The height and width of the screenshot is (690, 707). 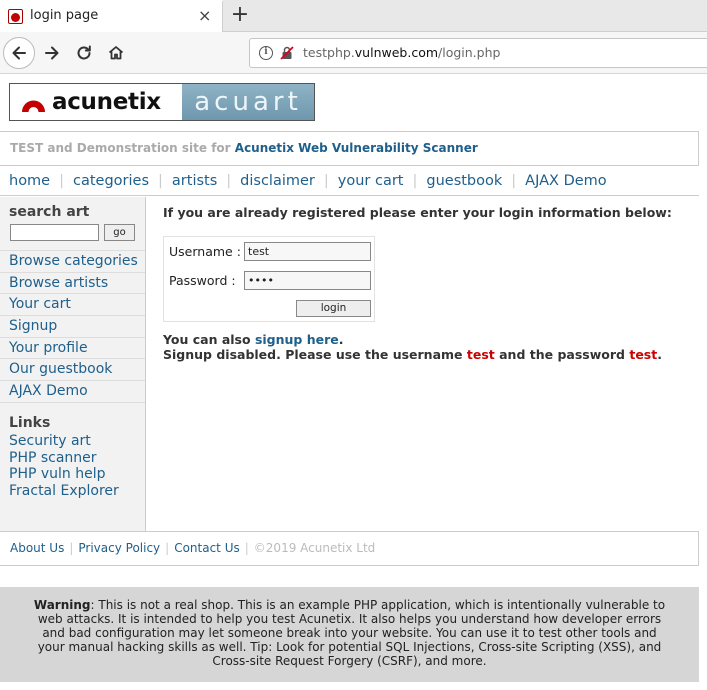 I want to click on browser-tab: login page ×, so click(x=111, y=16).